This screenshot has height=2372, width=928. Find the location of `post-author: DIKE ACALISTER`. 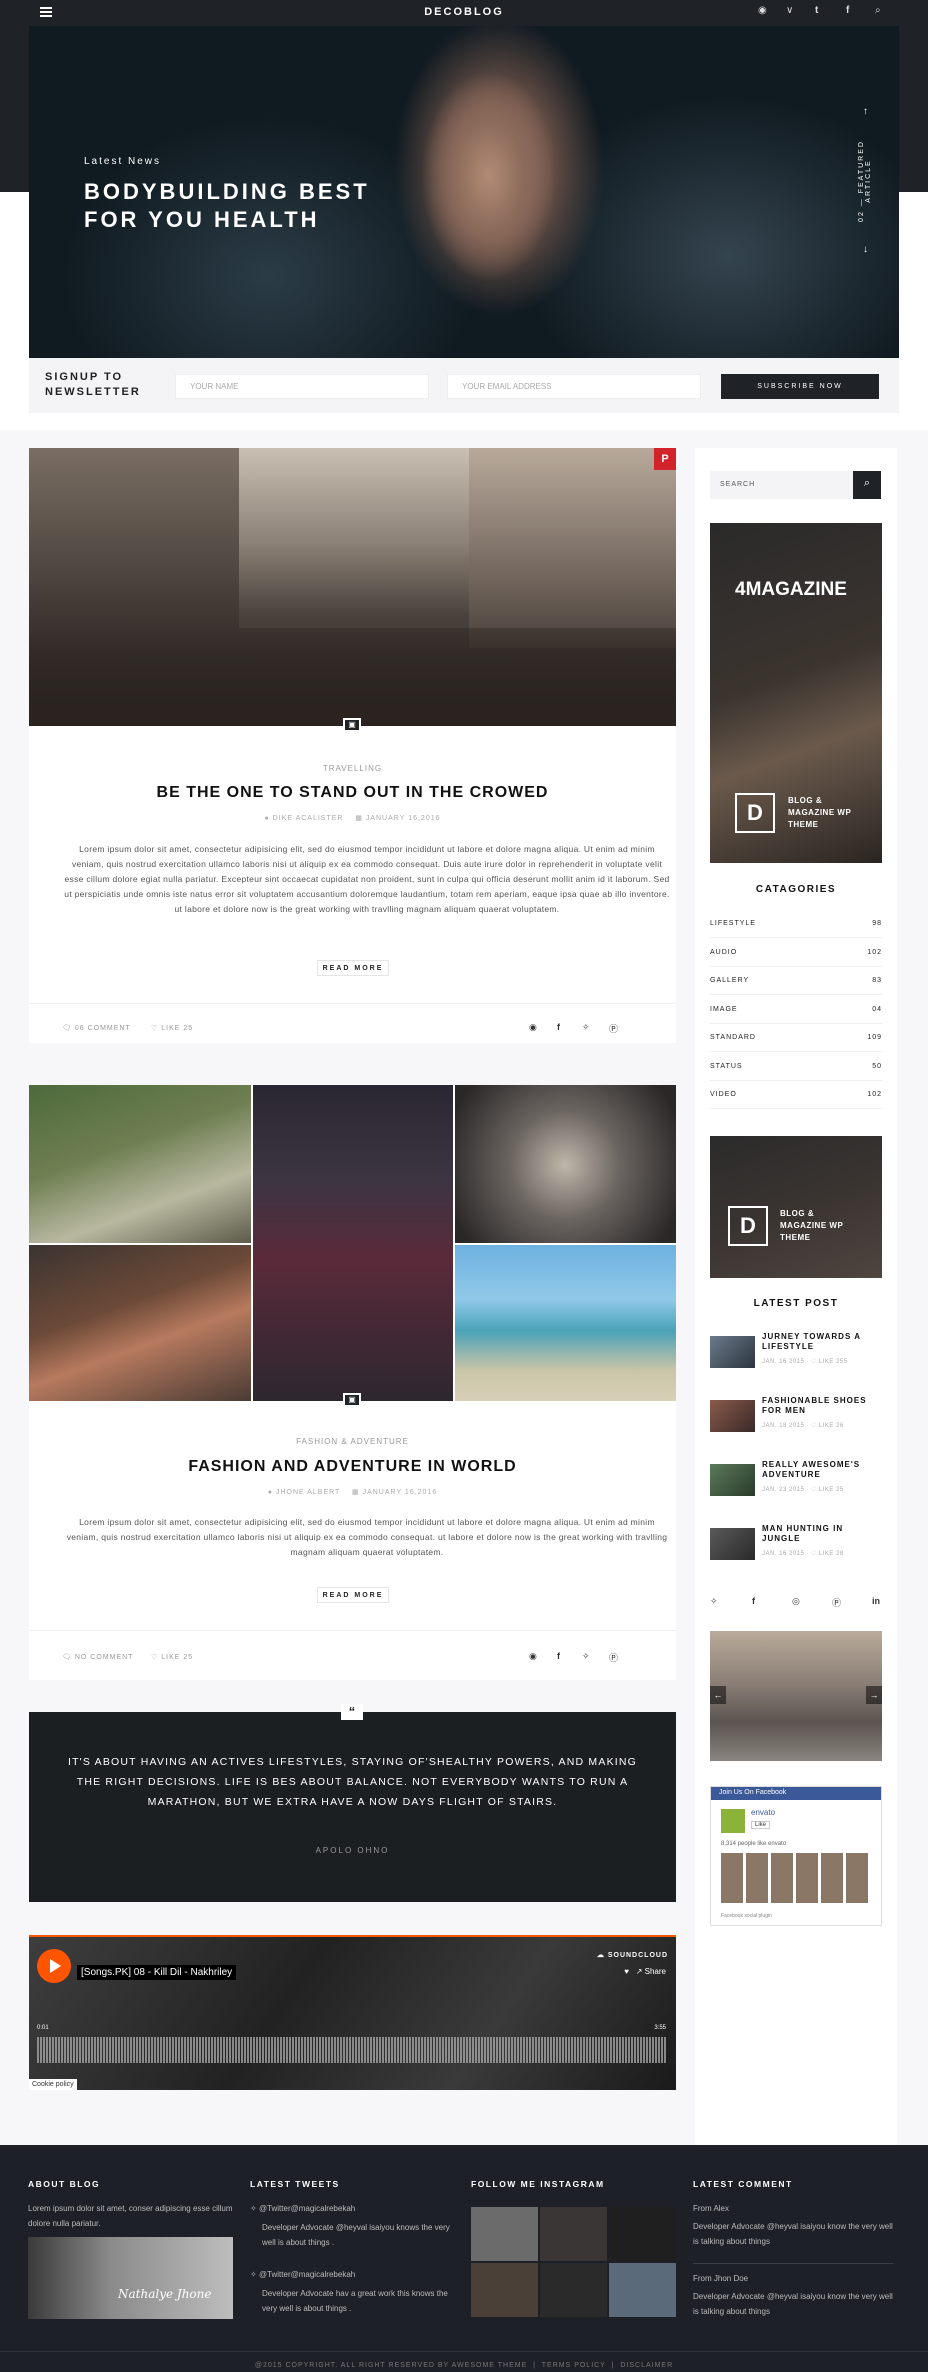

post-author: DIKE ACALISTER is located at coordinates (308, 818).